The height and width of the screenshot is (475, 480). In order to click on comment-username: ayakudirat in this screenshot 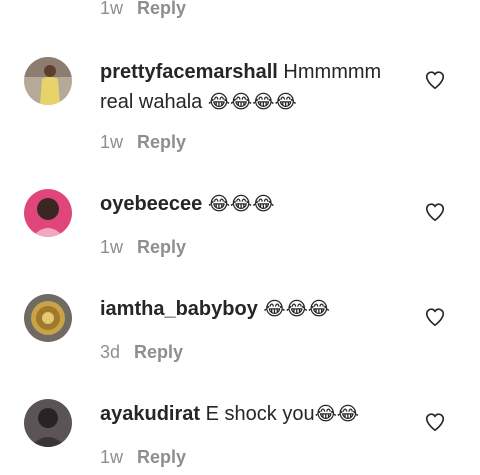, I will do `click(150, 414)`.